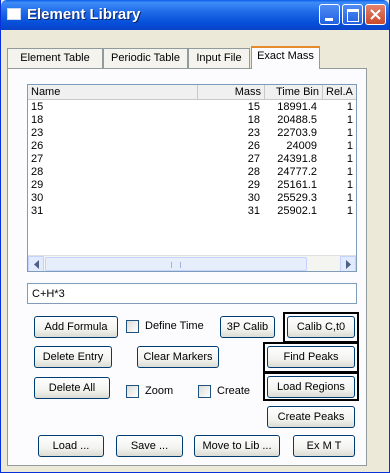 This screenshot has width=390, height=473. What do you see at coordinates (192, 107) in the screenshot?
I see `table-row: 15 15 18991.4 1` at bounding box center [192, 107].